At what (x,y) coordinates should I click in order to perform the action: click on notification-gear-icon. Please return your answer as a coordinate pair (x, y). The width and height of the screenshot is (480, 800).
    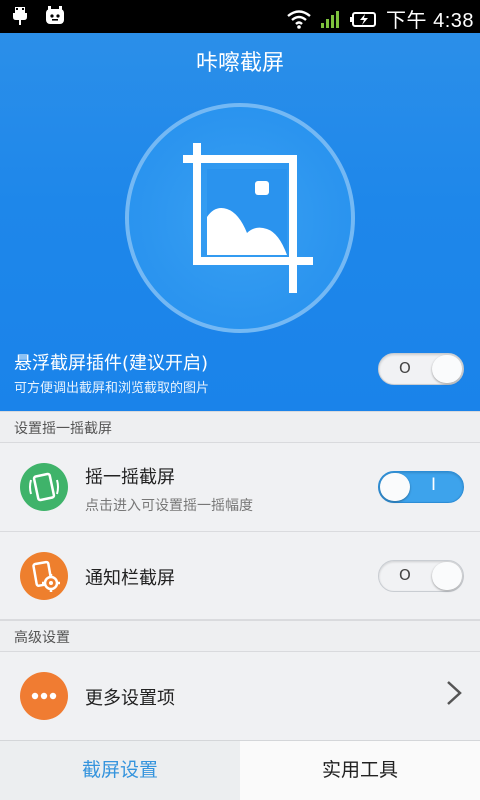
    Looking at the image, I should click on (44, 576).